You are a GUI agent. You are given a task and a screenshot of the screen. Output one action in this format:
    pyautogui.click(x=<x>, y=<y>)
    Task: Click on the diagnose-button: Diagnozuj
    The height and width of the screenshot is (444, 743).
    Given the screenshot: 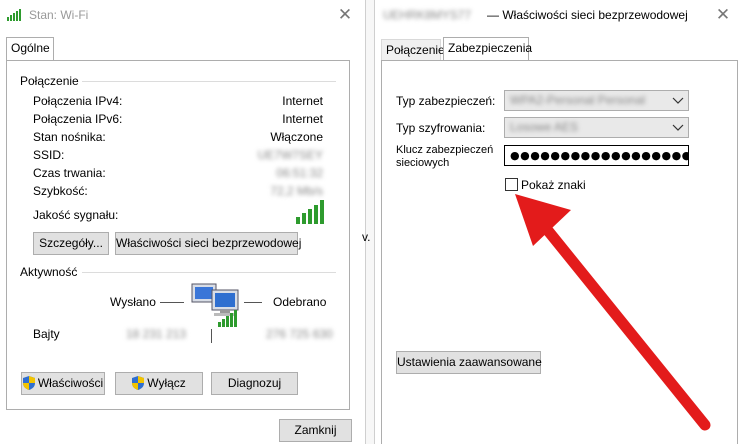 What is the action you would take?
    pyautogui.click(x=254, y=383)
    